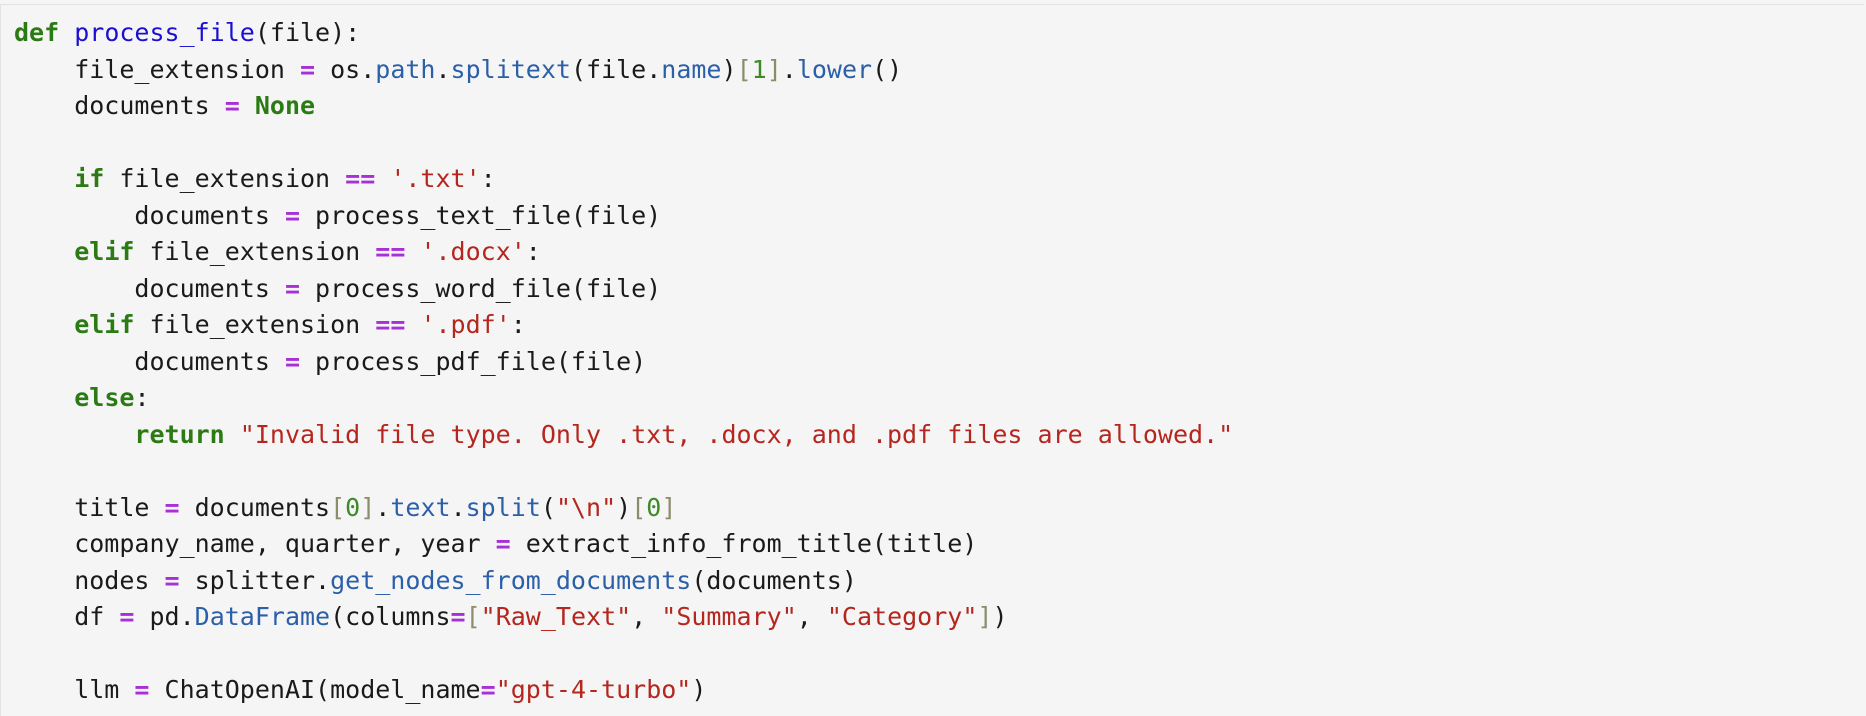 This screenshot has height=716, width=1866. What do you see at coordinates (465, 324) in the screenshot?
I see `code-token: '.pdf'` at bounding box center [465, 324].